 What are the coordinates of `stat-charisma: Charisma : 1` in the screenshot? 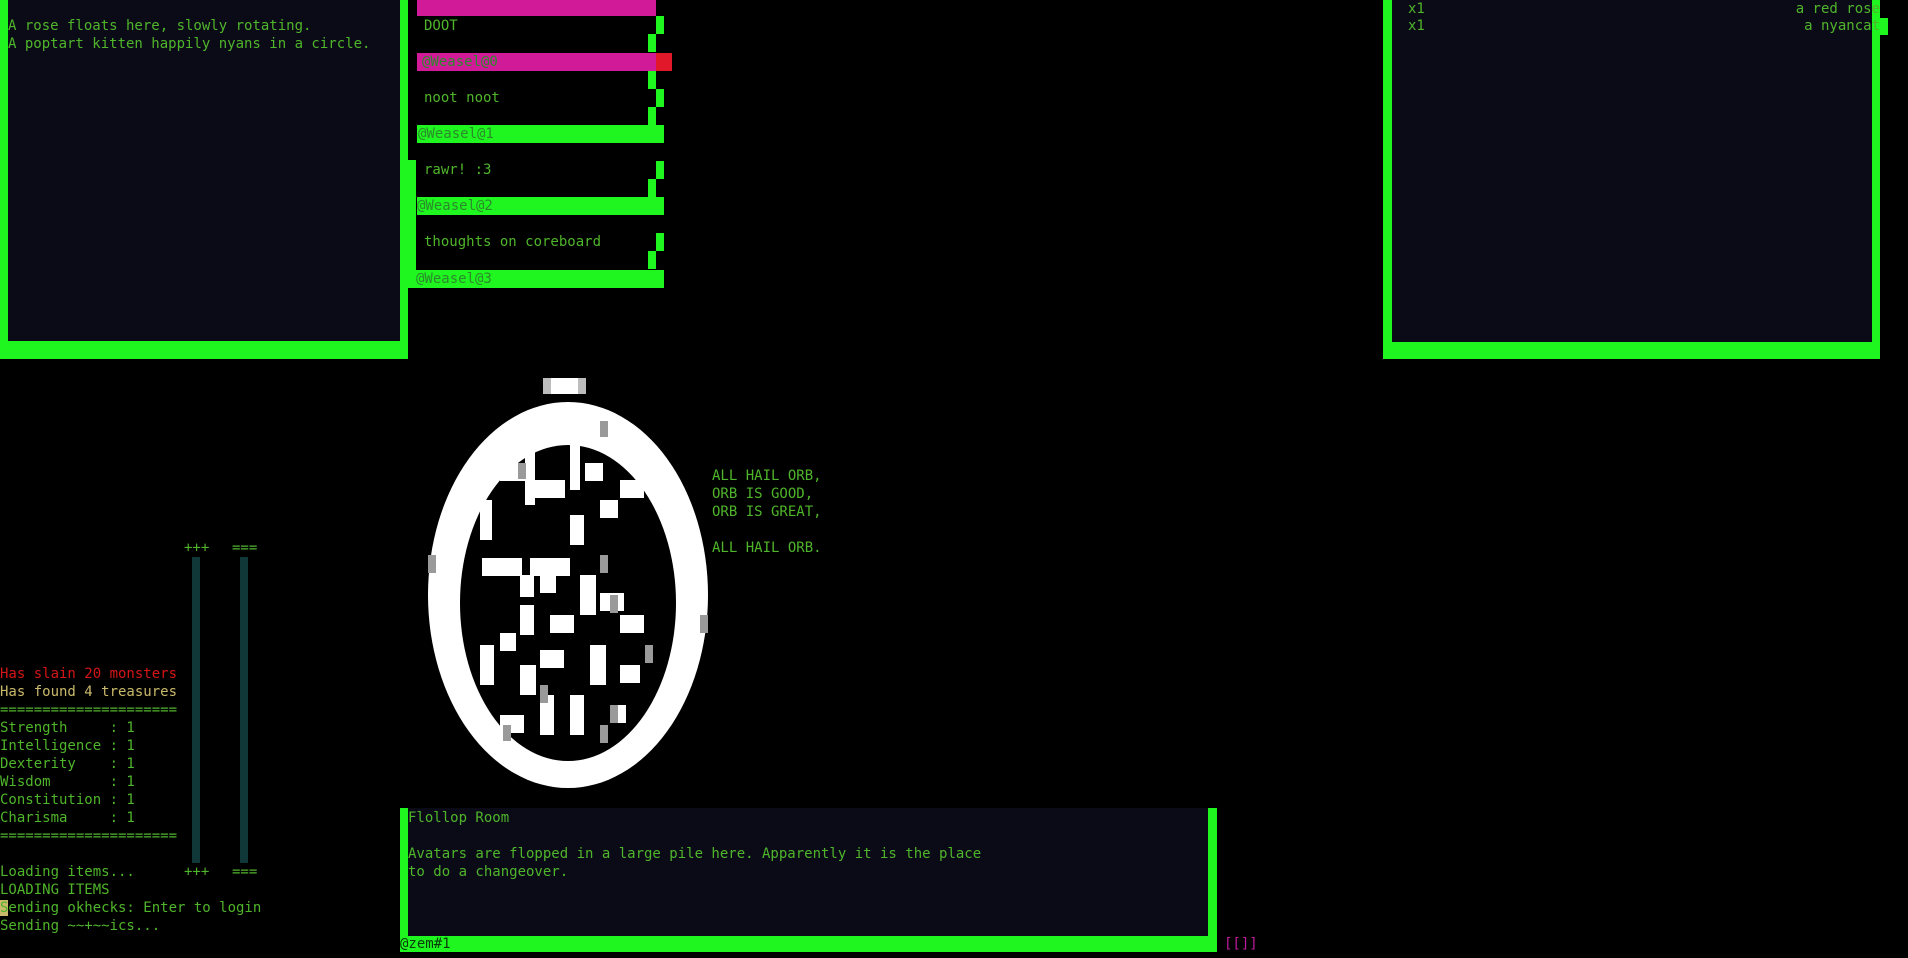 It's located at (67, 818).